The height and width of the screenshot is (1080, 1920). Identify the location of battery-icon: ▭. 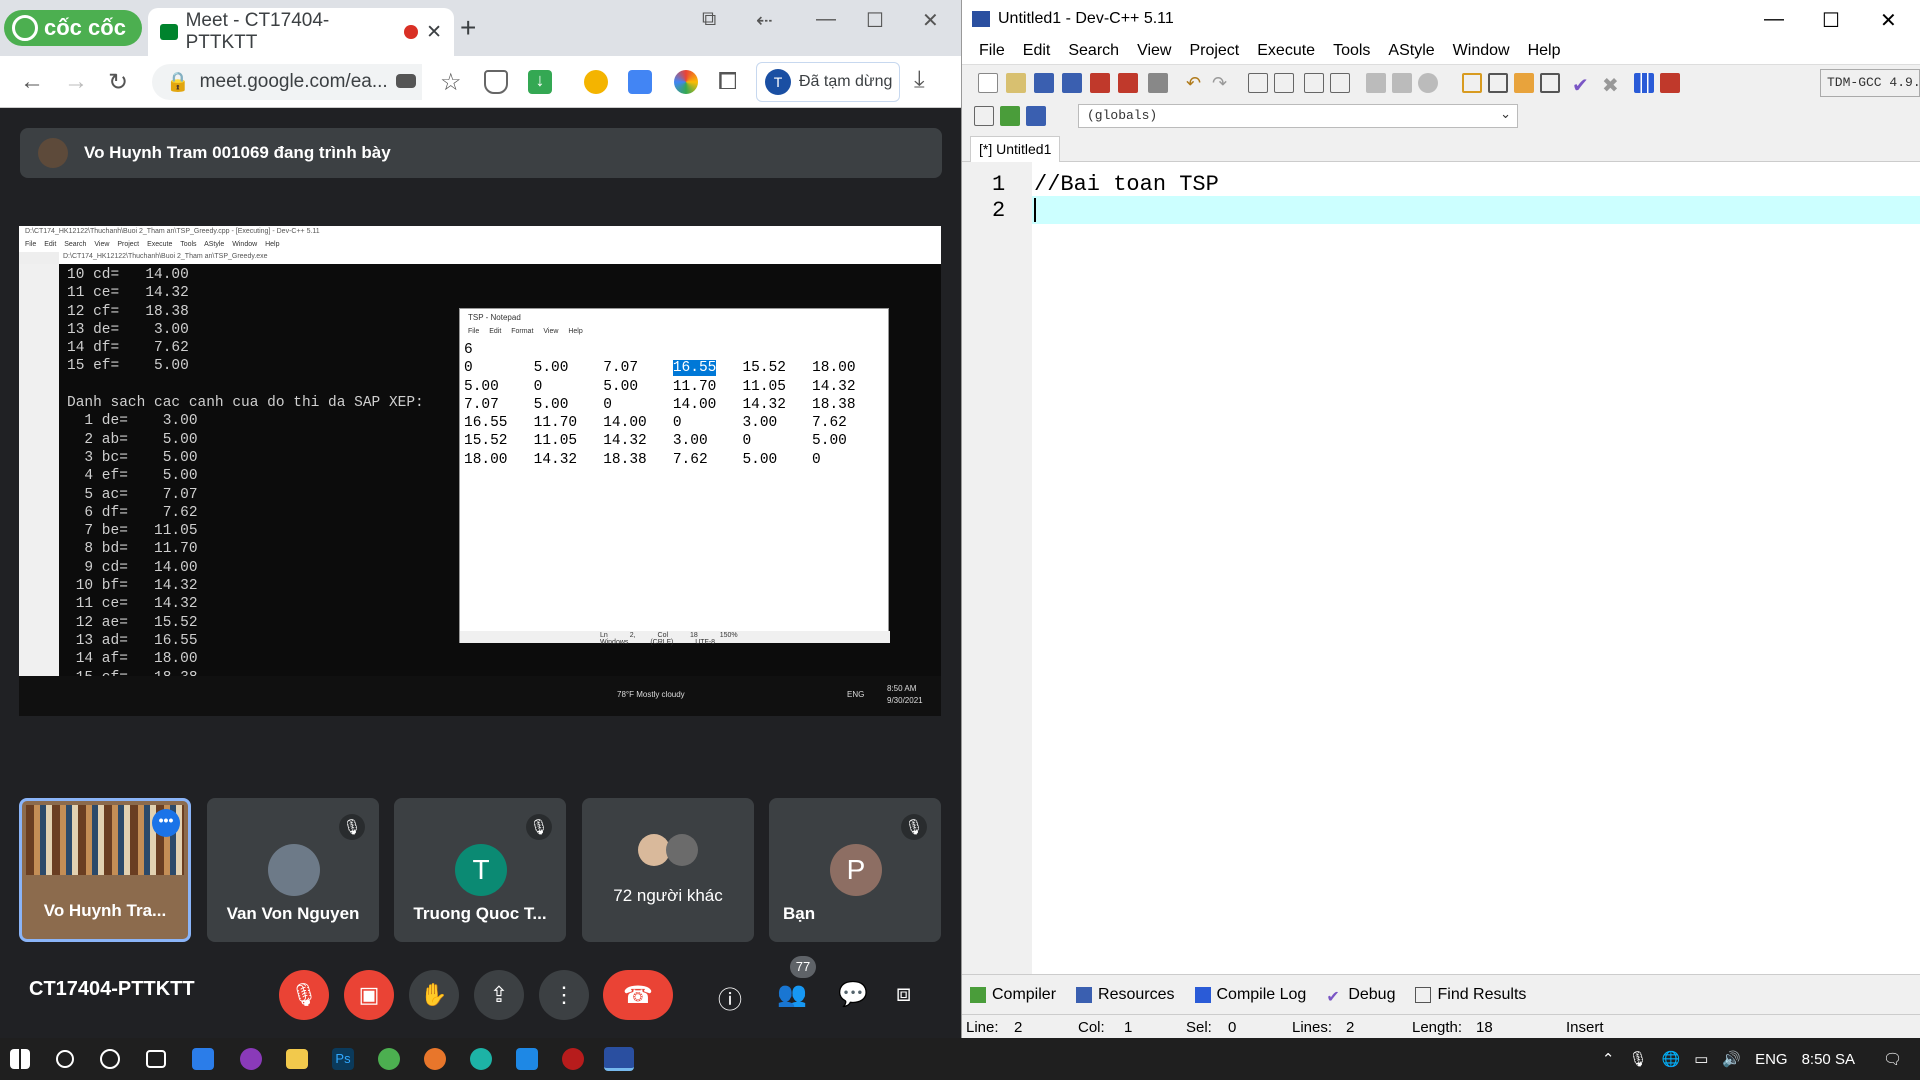
(1701, 1059).